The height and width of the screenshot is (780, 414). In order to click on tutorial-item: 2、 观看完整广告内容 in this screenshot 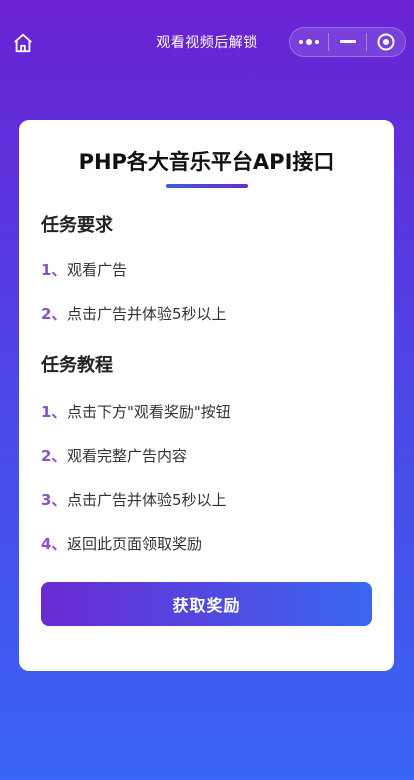, I will do `click(206, 455)`.